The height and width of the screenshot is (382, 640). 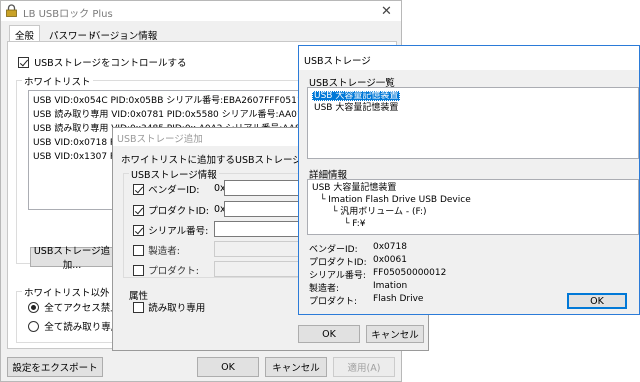 I want to click on deny-all-label: 全てアクセス禁止, so click(x=82, y=308).